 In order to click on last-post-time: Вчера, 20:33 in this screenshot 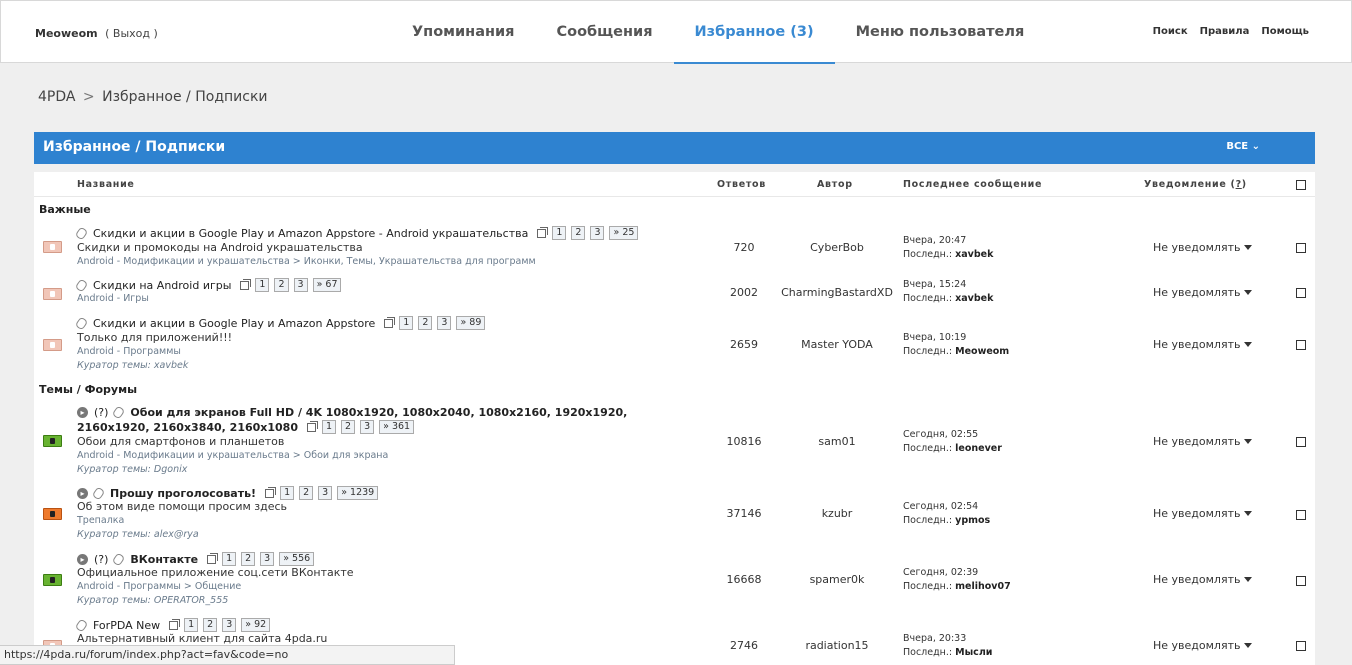, I will do `click(934, 638)`.